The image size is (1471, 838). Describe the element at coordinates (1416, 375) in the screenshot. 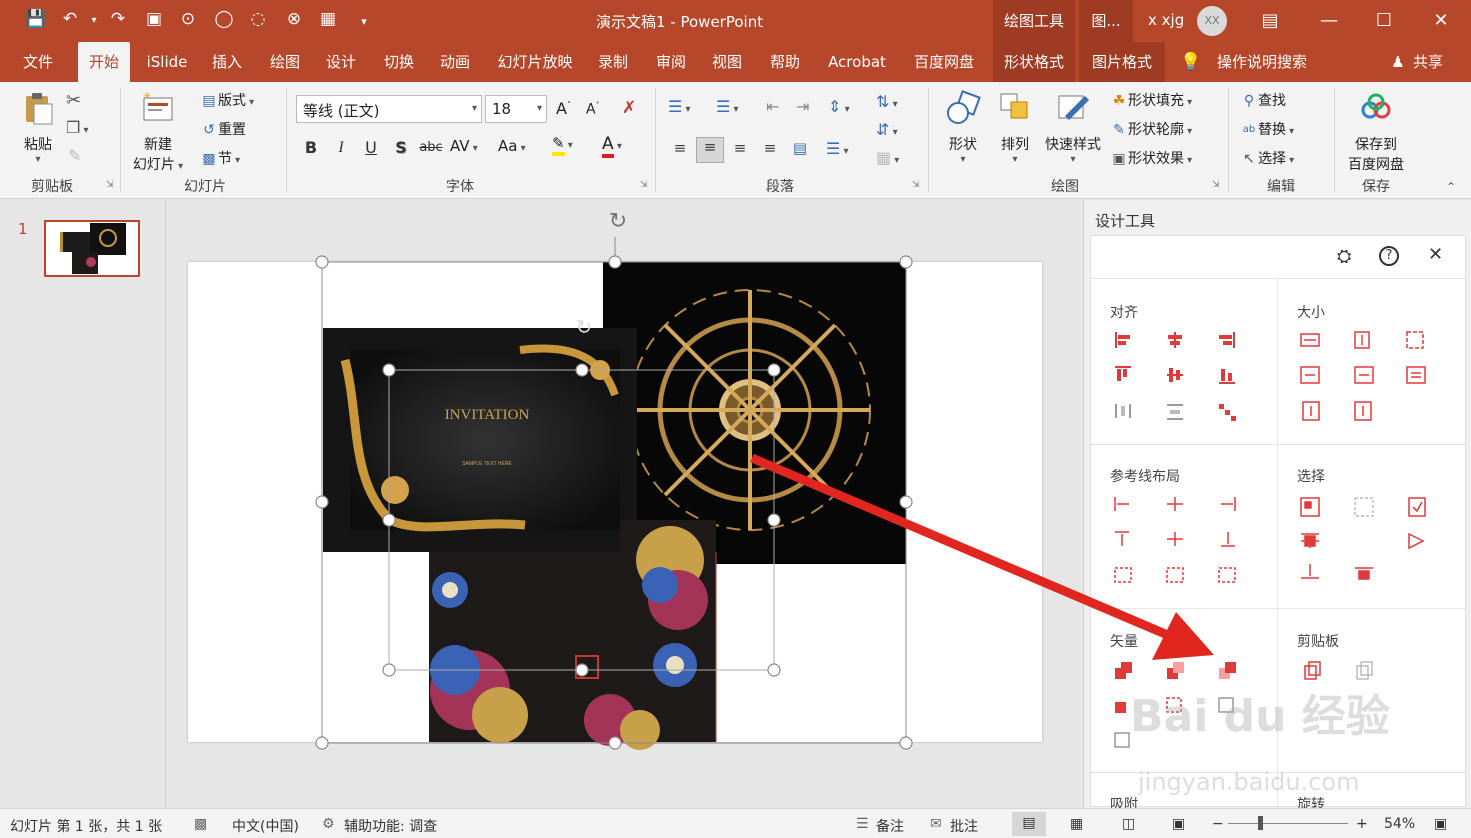

I see `swap-size-icon` at that location.